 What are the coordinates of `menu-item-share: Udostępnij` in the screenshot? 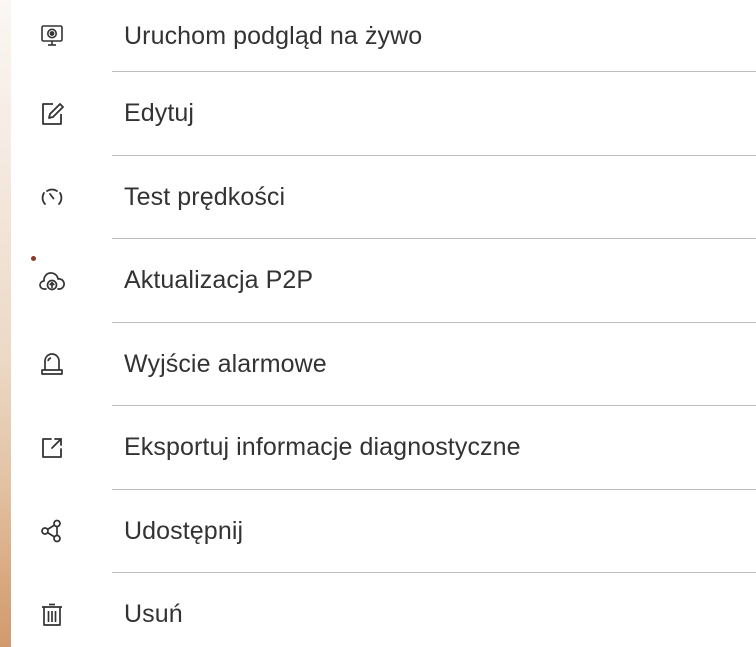 It's located at (383, 532).